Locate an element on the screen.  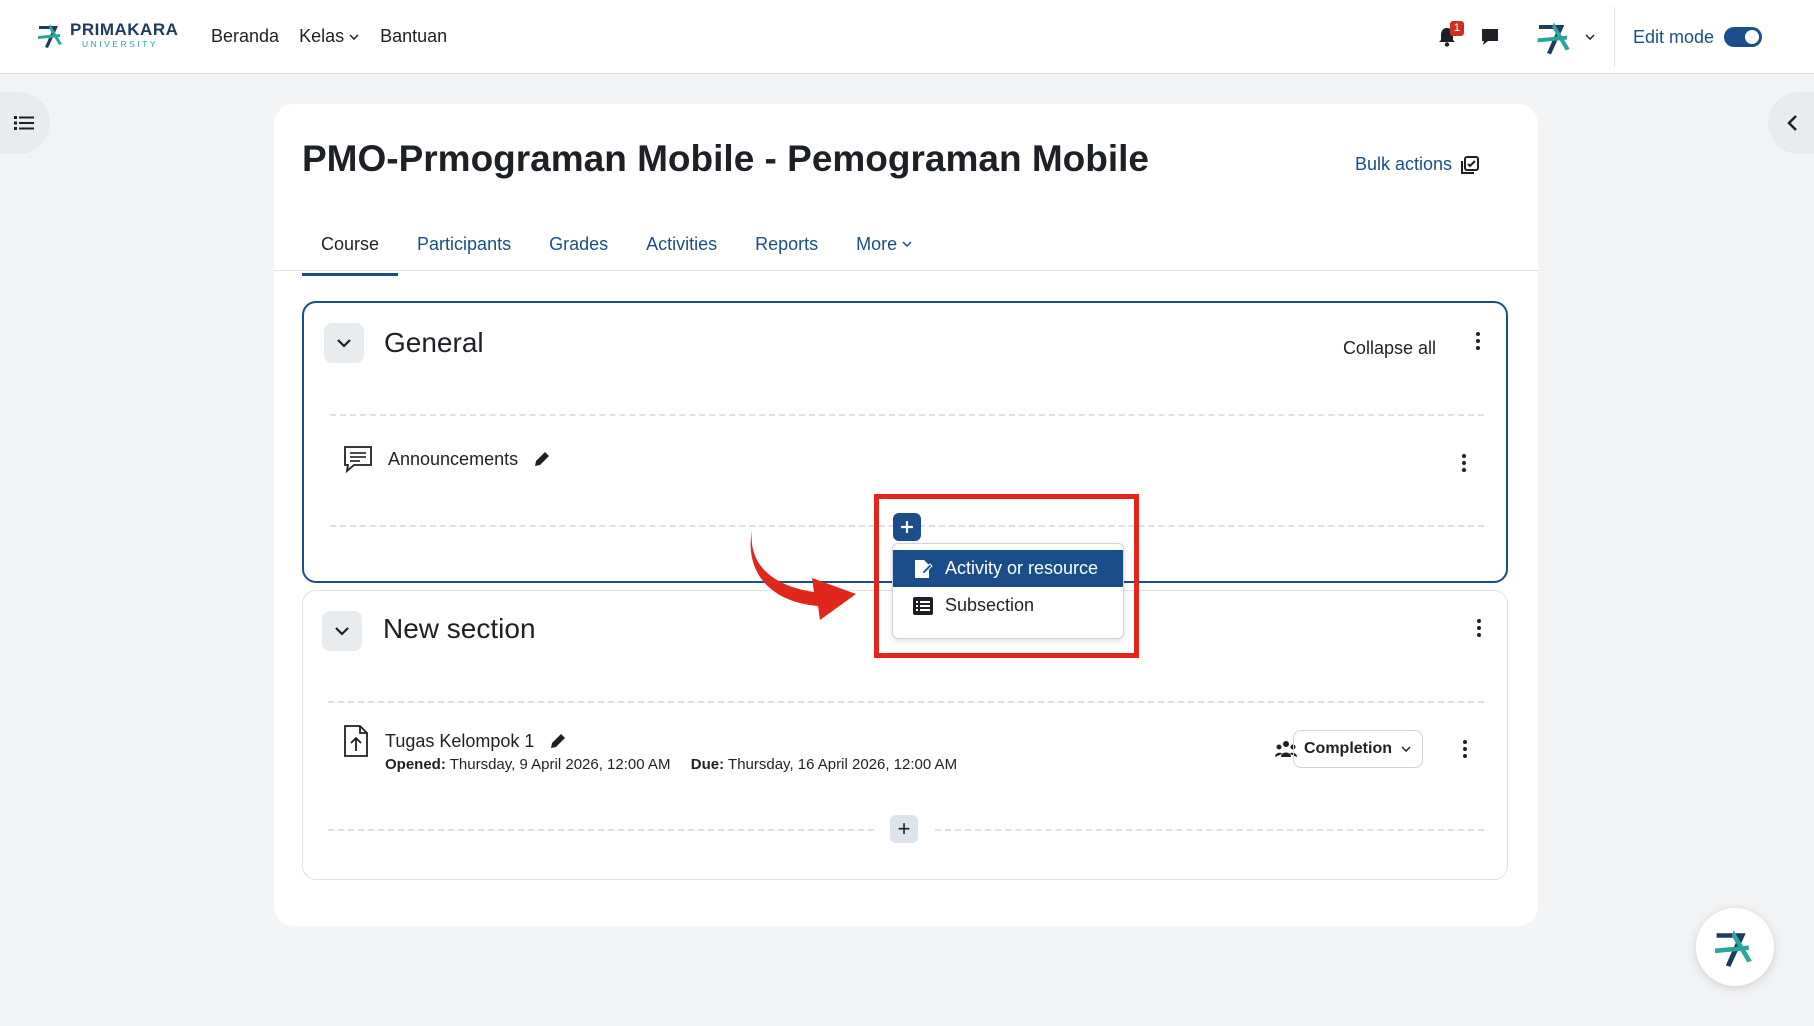
nav-help: Bantuan is located at coordinates (413, 36).